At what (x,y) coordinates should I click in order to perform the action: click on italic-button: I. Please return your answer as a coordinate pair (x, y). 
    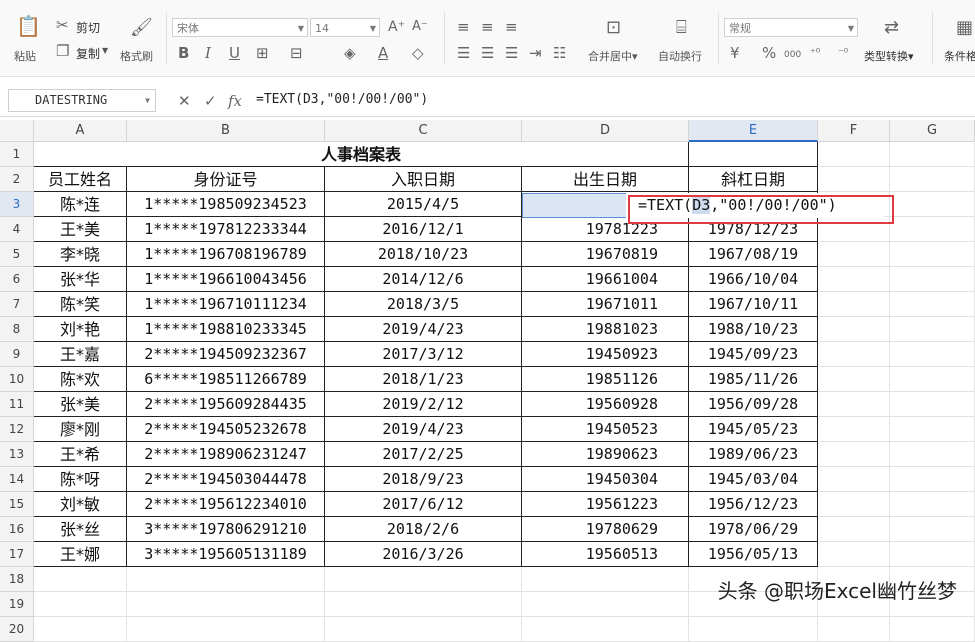
    Looking at the image, I should click on (208, 53).